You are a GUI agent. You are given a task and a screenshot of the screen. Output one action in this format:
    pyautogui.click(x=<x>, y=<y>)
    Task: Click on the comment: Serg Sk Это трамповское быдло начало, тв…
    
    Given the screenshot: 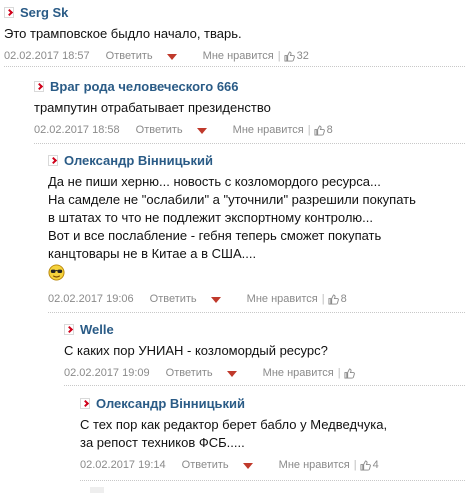 What is the action you would take?
    pyautogui.click(x=234, y=34)
    